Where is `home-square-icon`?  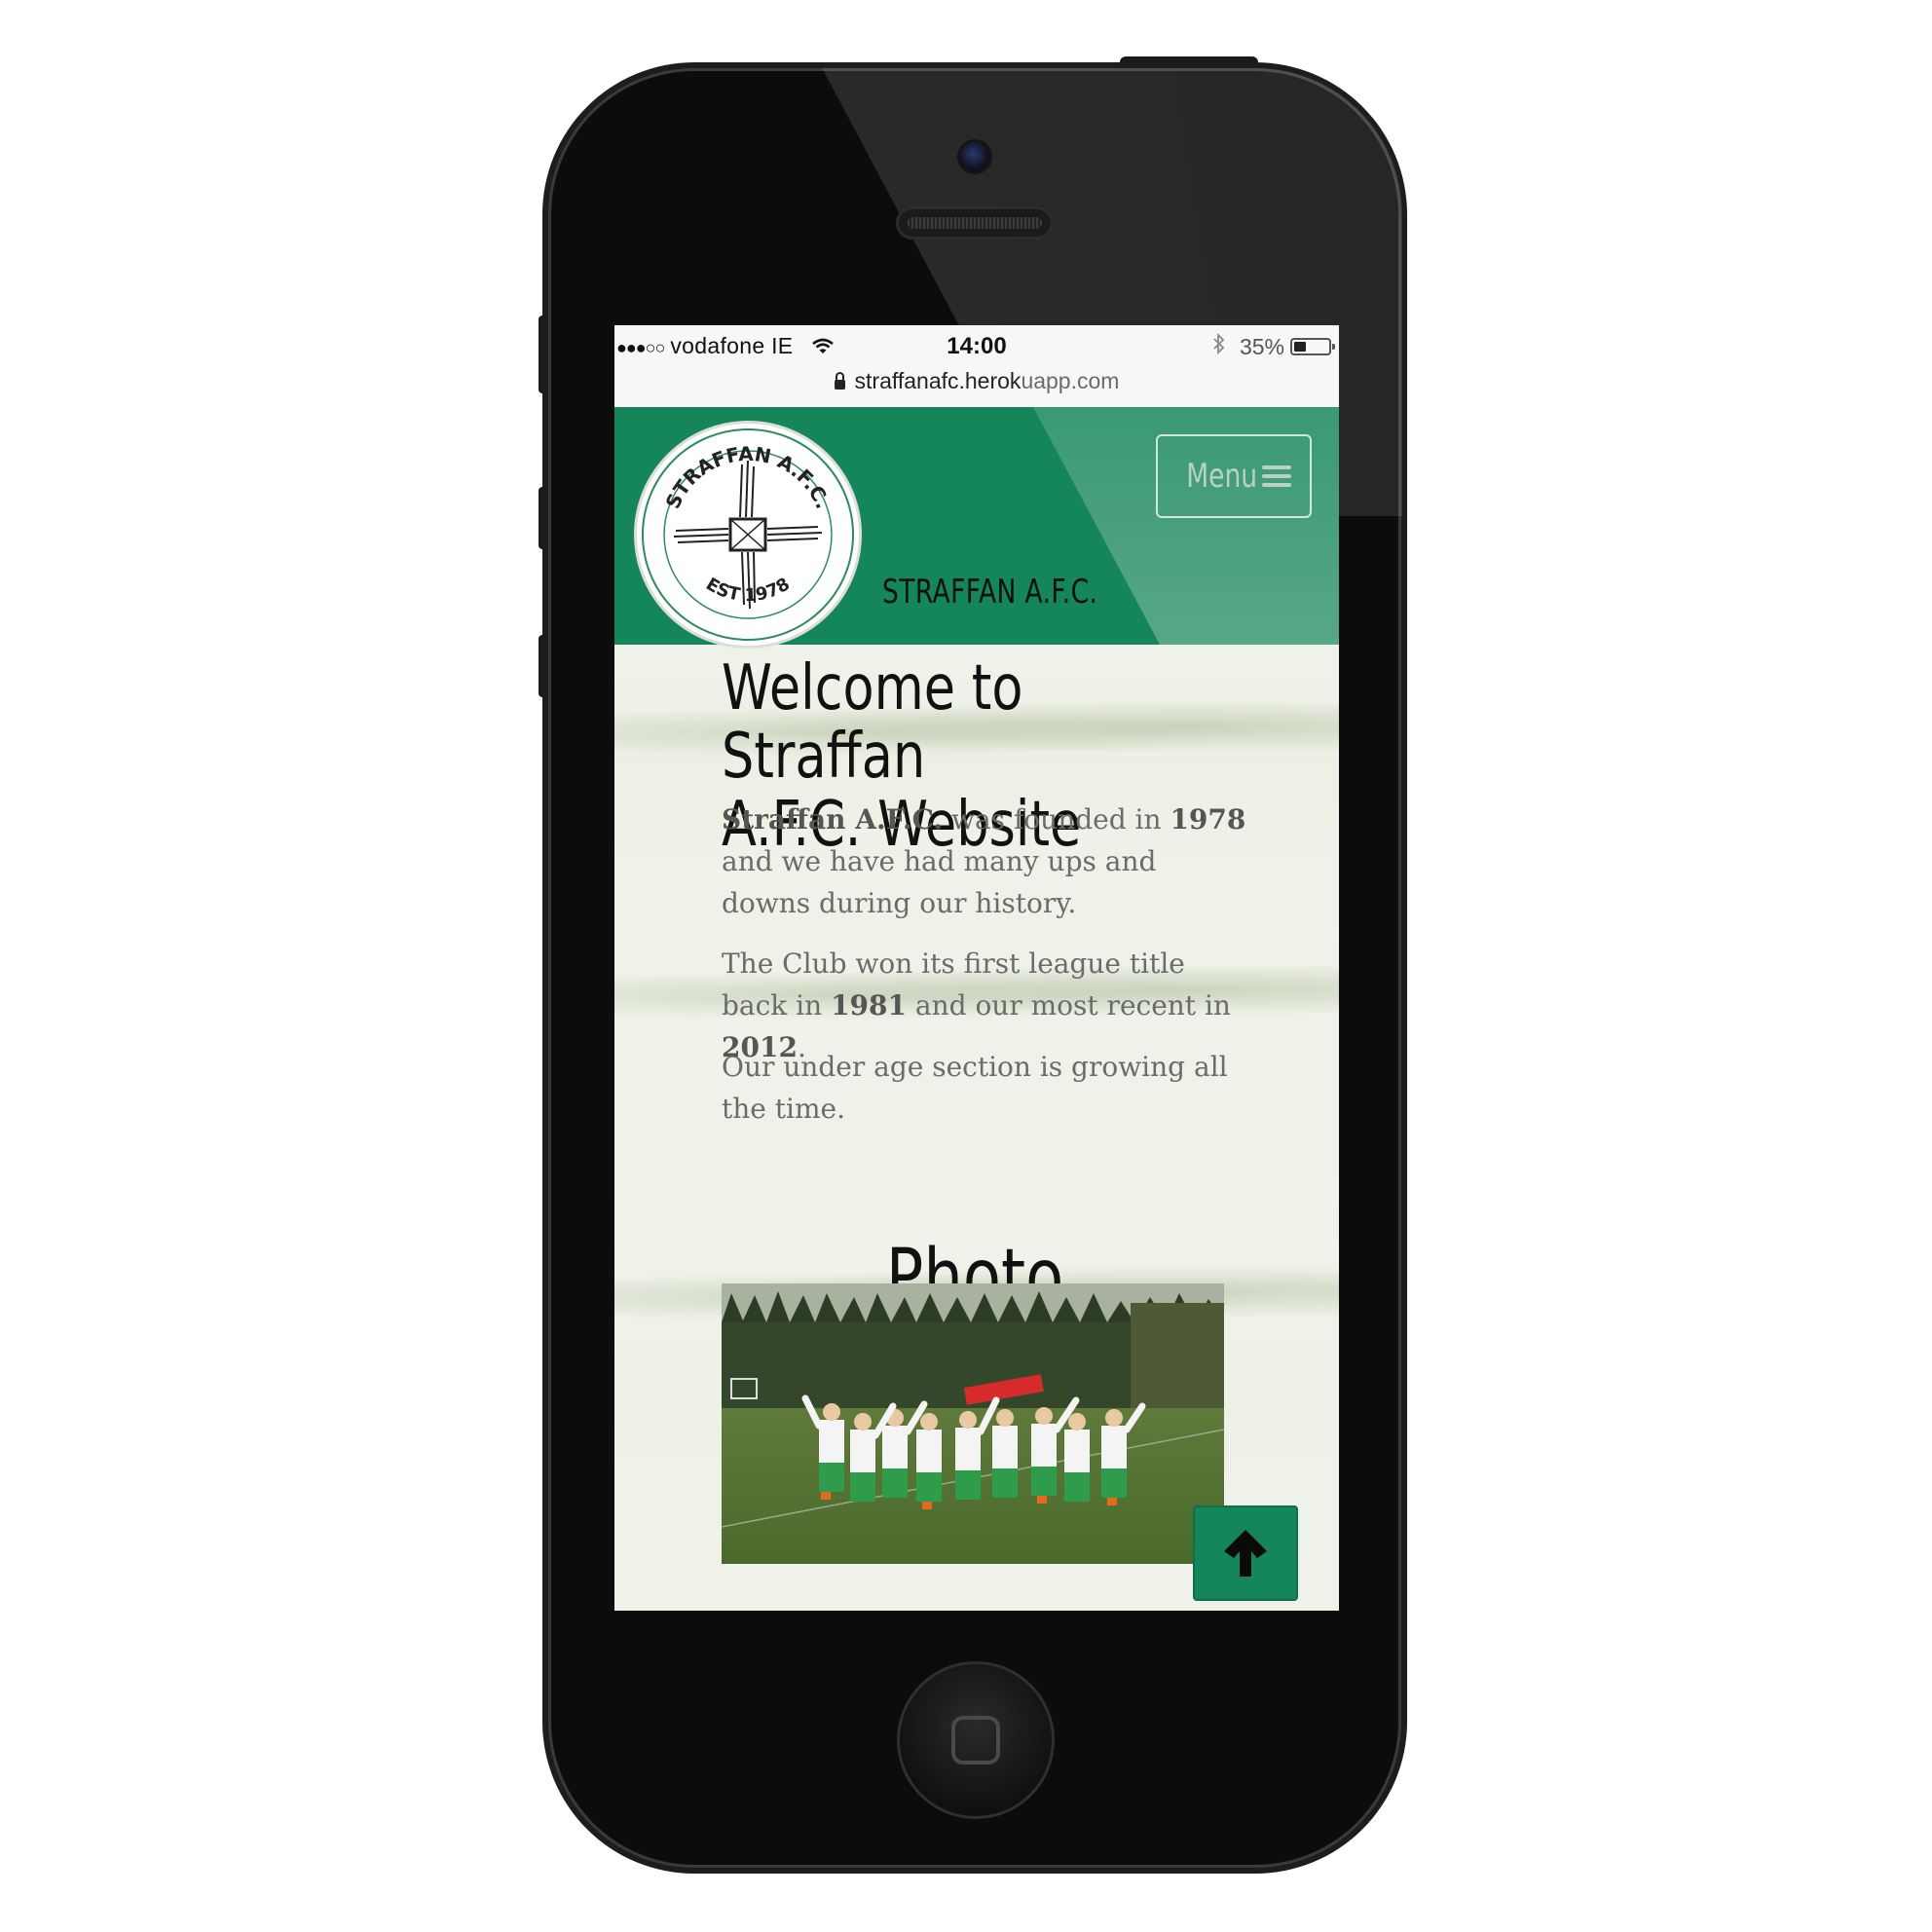 home-square-icon is located at coordinates (976, 1740).